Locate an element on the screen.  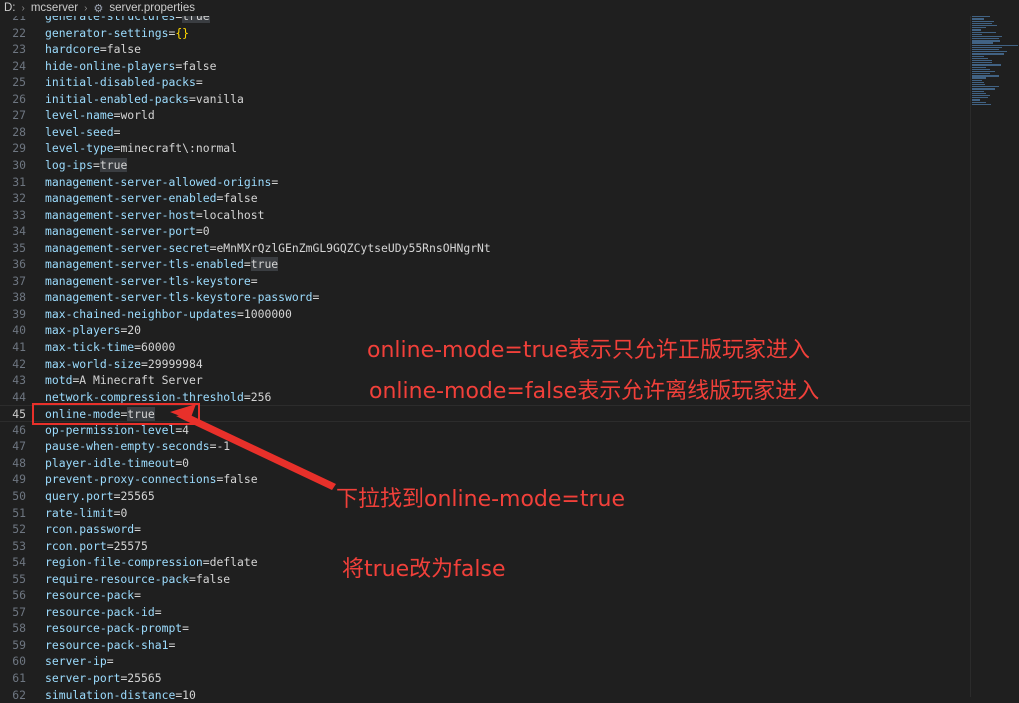
code-text: management-server-tls-keystore= is located at coordinates (151, 281).